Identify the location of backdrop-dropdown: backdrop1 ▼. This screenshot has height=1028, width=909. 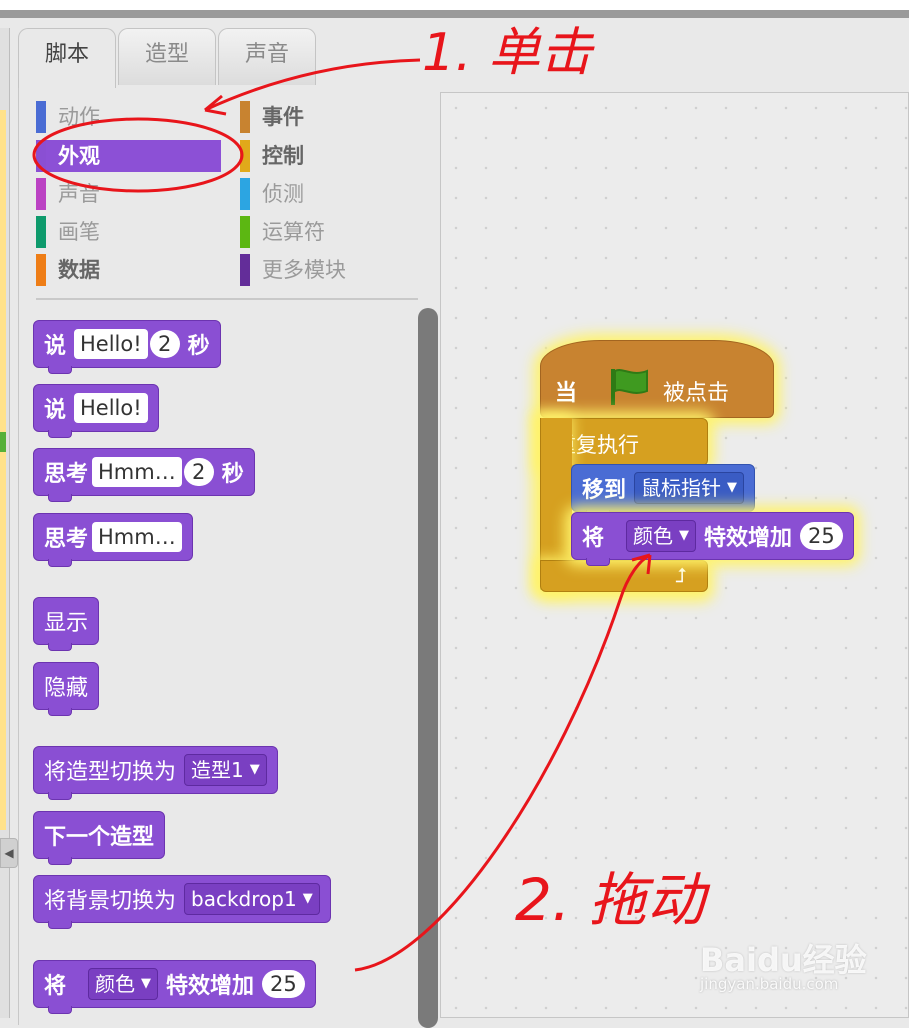
(252, 899).